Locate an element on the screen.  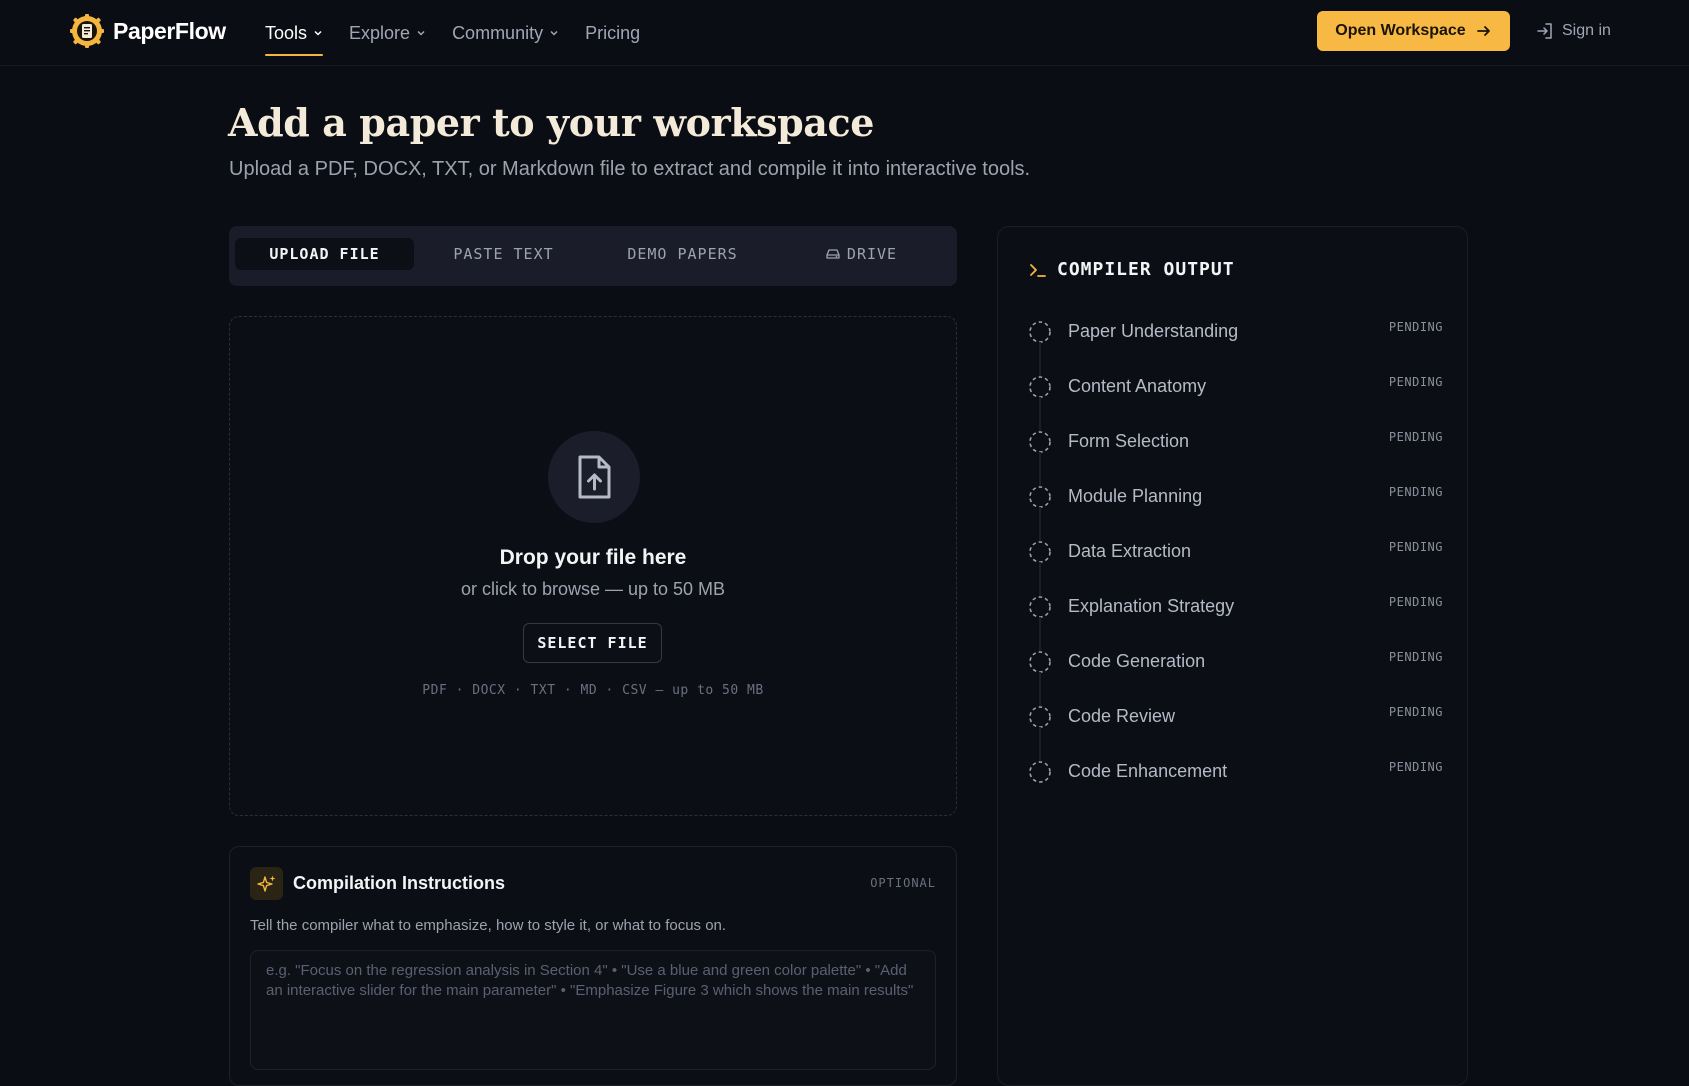
terminal-prompt-icon is located at coordinates (1038, 270).